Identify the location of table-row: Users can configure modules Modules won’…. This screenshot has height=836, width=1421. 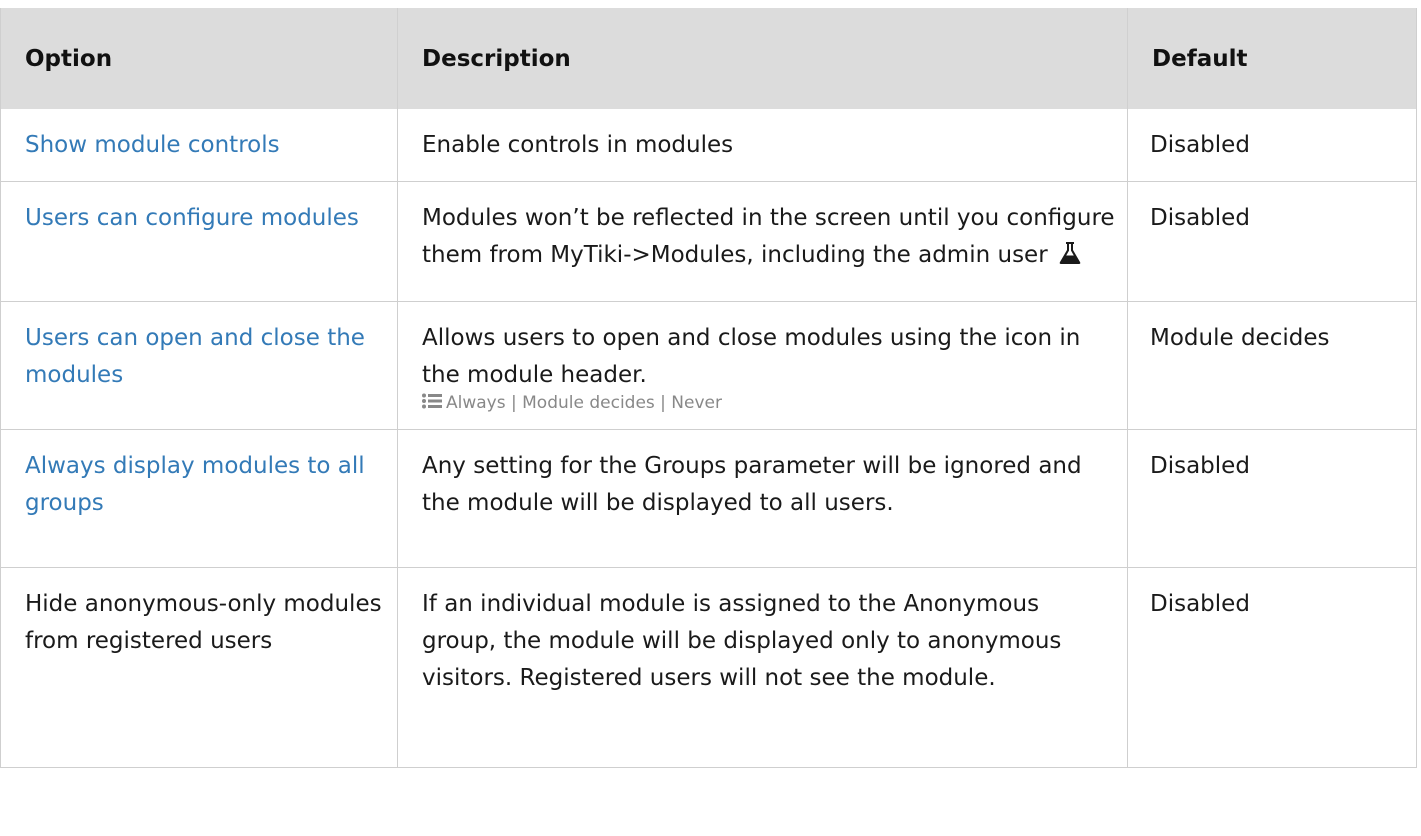
(708, 241).